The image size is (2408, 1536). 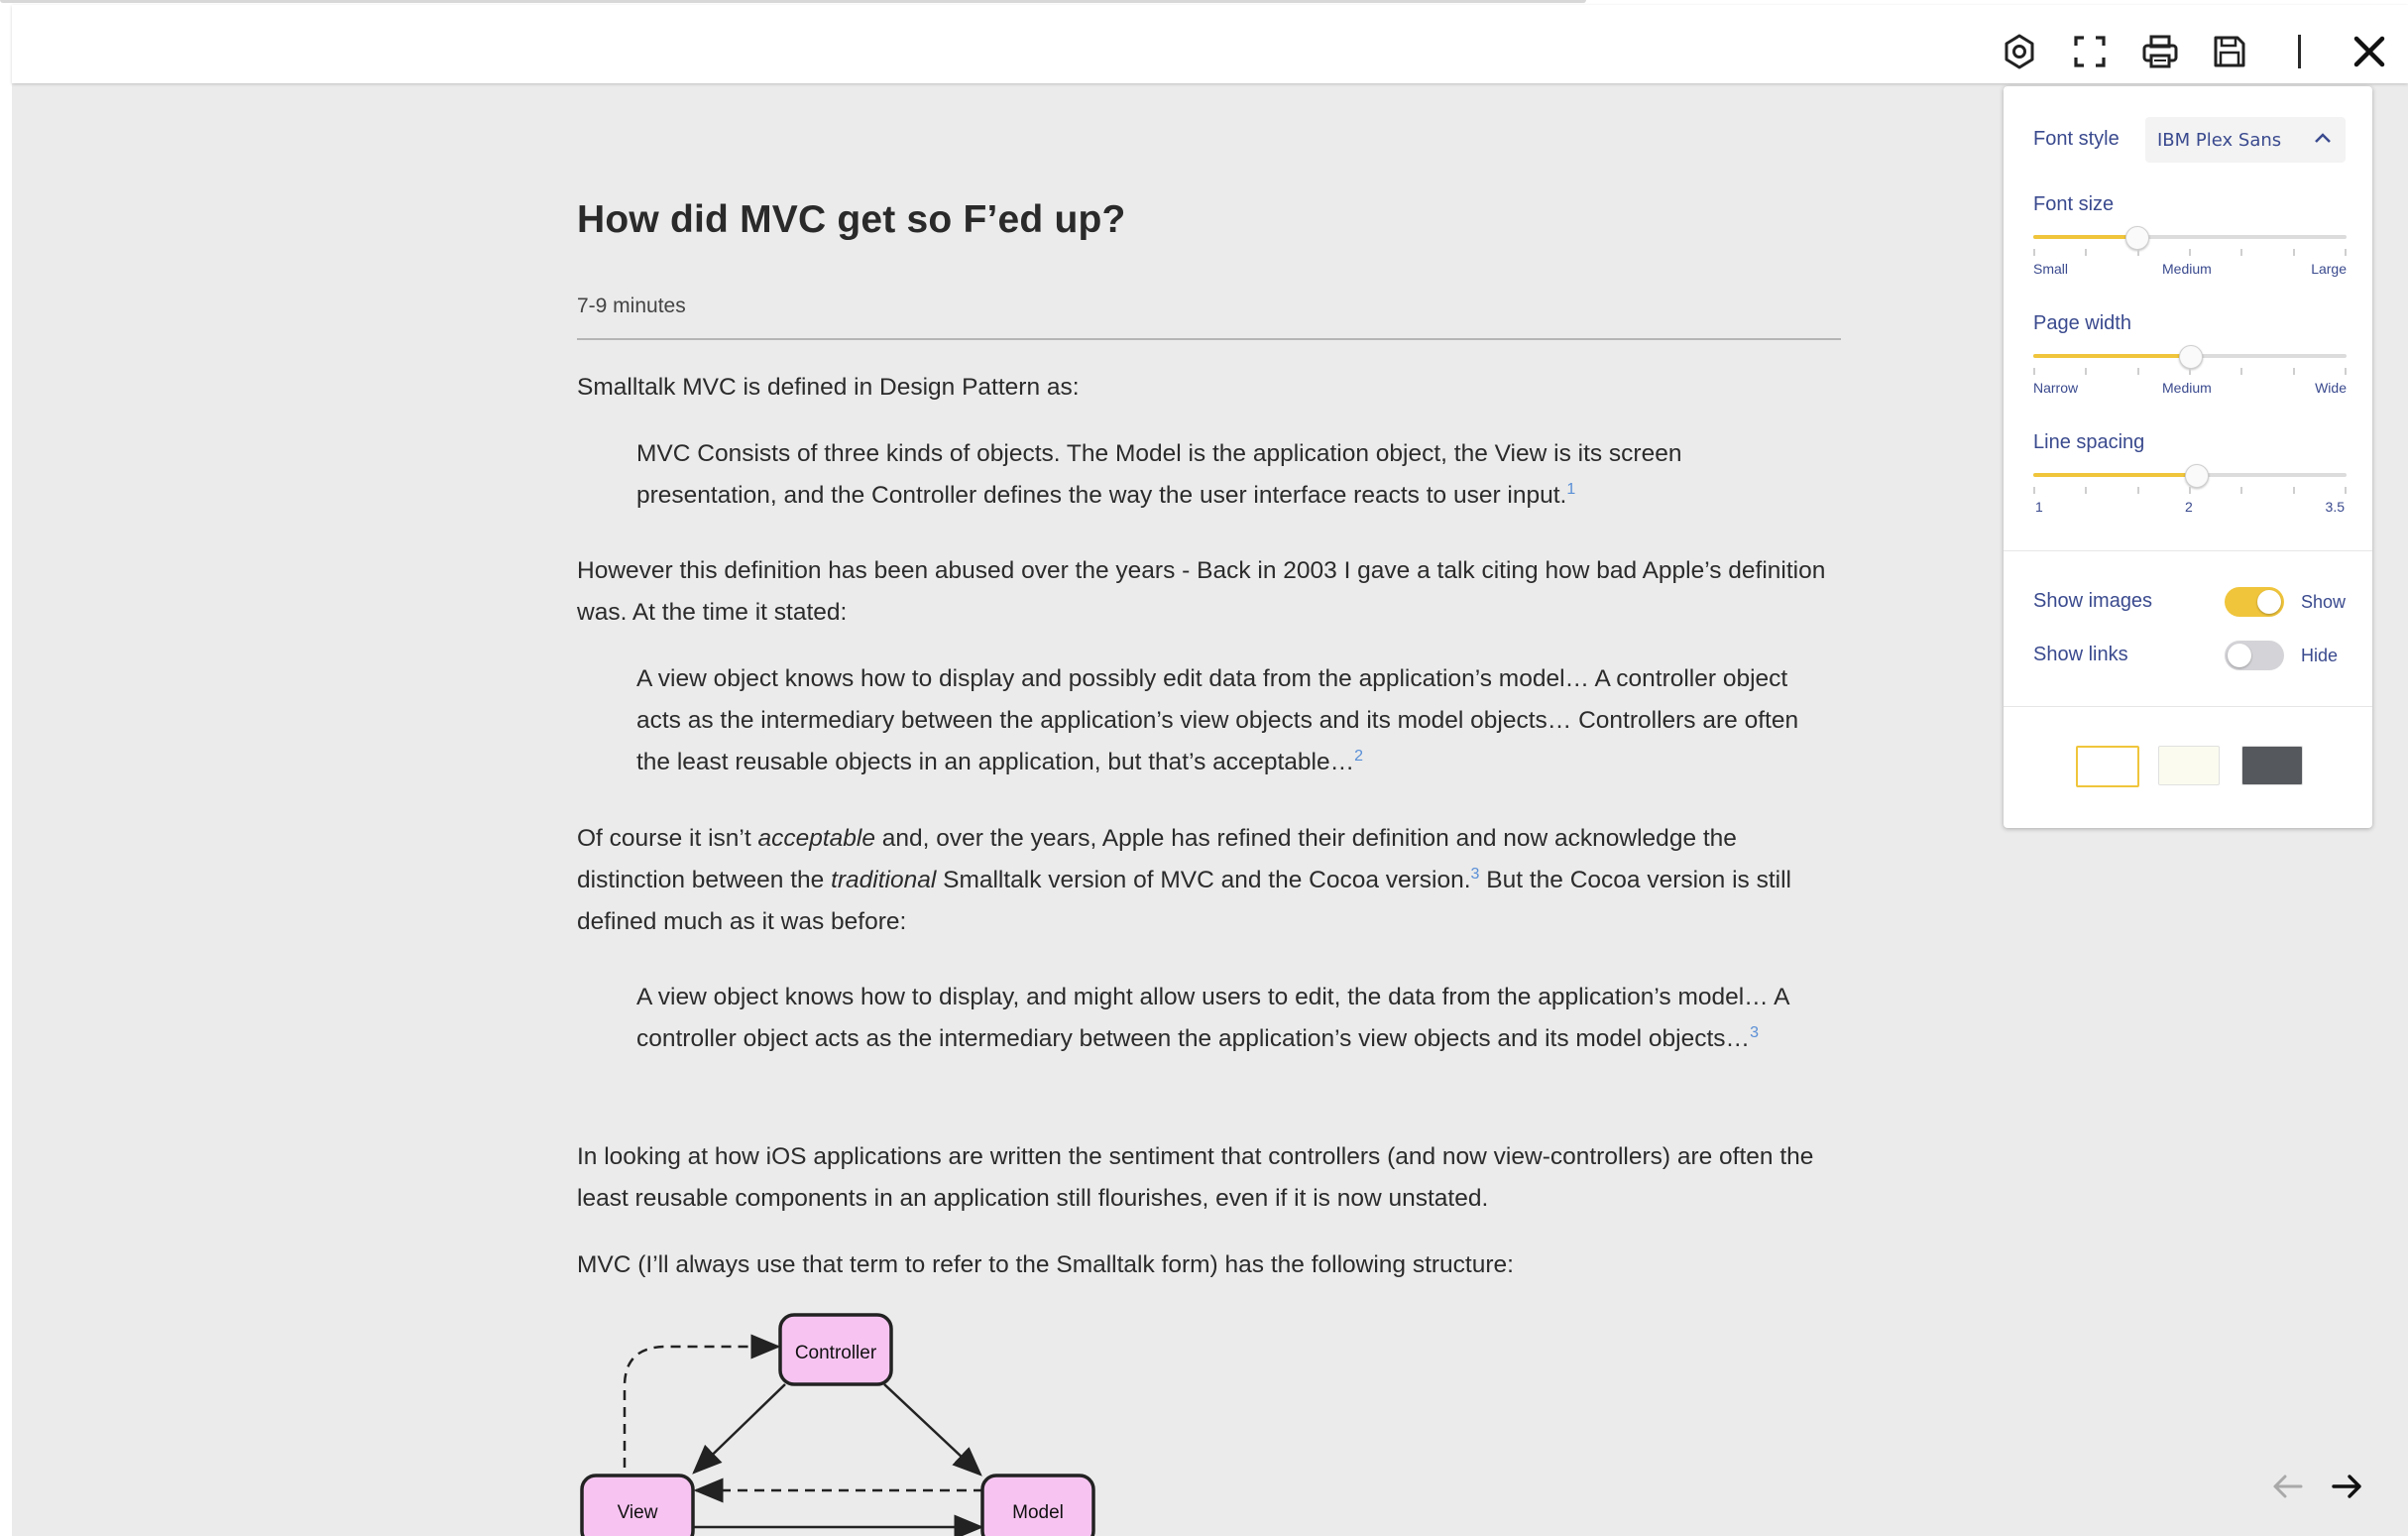 What do you see at coordinates (2254, 602) in the screenshot?
I see `show-images-toggle` at bounding box center [2254, 602].